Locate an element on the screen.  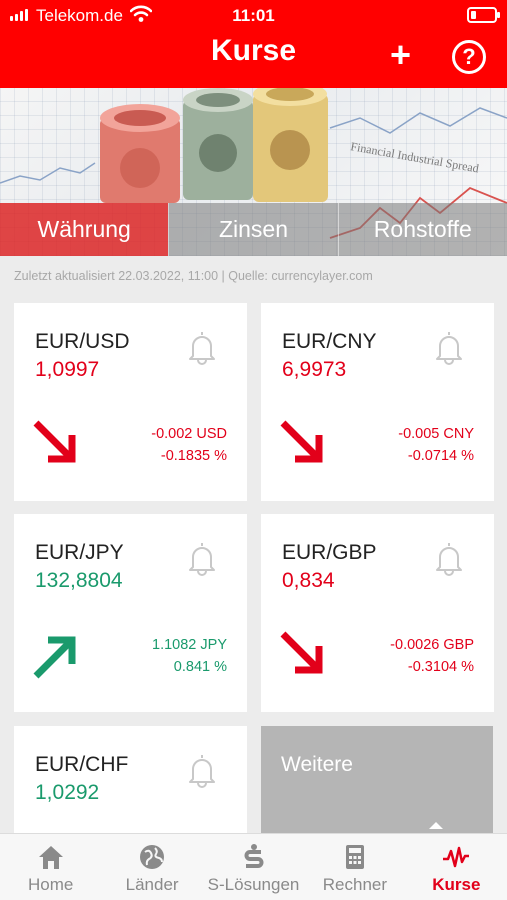
nav-label: S-Lösungen is located at coordinates (253, 884).